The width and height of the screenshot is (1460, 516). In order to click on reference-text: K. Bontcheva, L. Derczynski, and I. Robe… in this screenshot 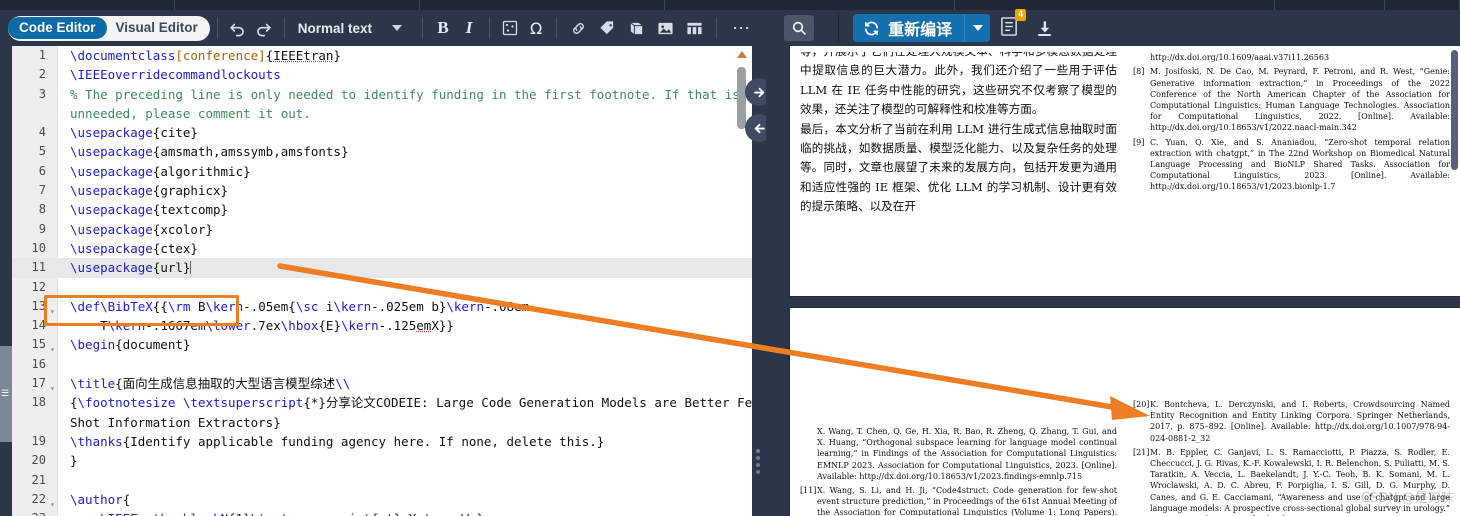, I will do `click(1300, 421)`.